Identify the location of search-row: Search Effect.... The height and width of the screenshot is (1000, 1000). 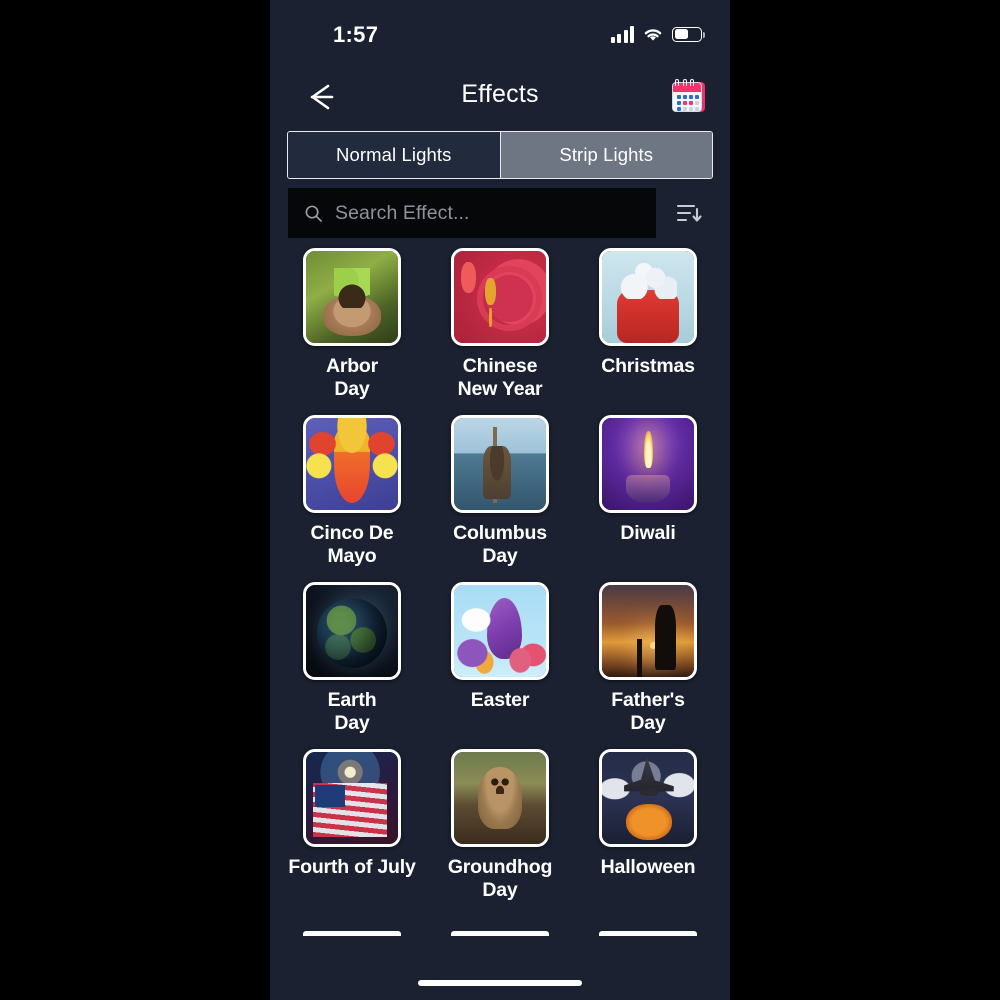
(500, 213).